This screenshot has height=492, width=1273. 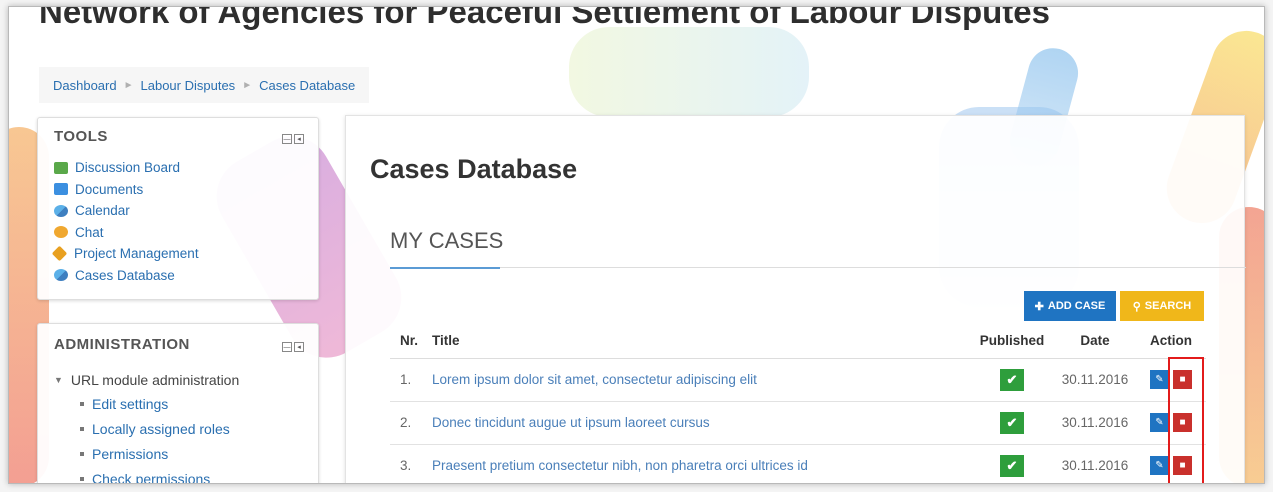 I want to click on tools-item-label: Project Management, so click(x=136, y=254).